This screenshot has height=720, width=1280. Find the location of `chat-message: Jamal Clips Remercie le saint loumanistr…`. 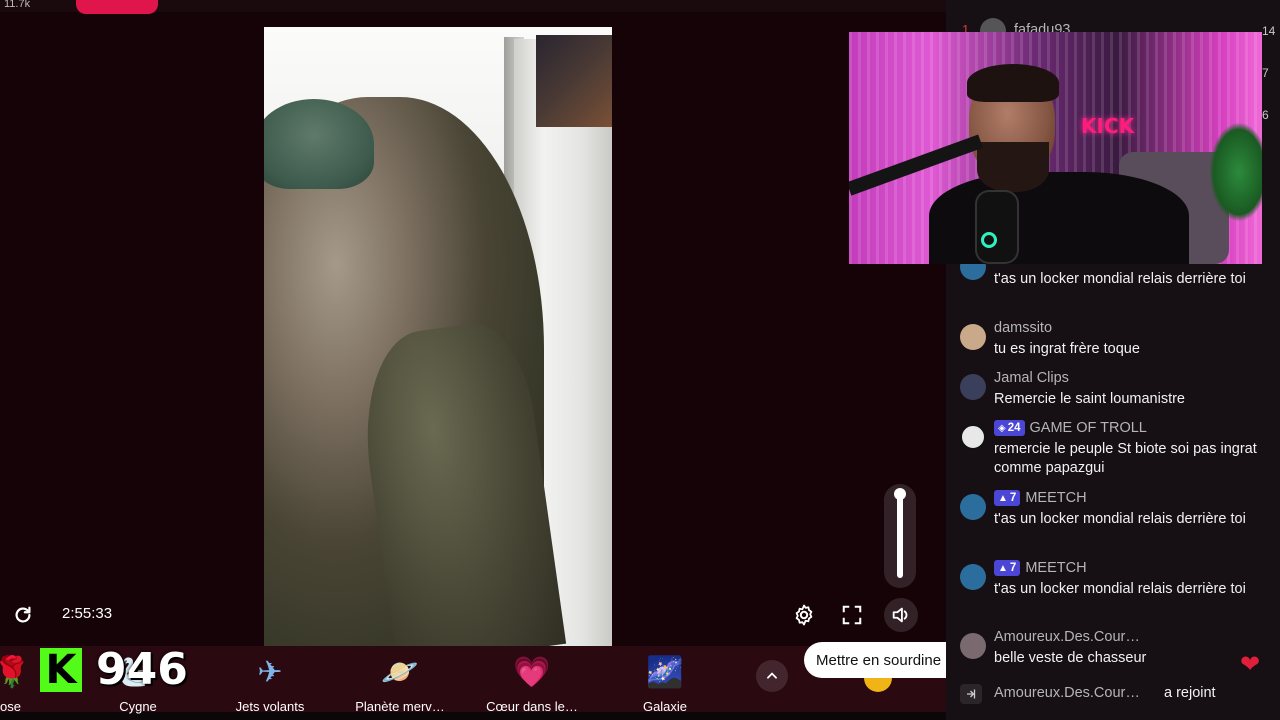

chat-message: Jamal Clips Remercie le saint loumanistr… is located at coordinates (1113, 392).